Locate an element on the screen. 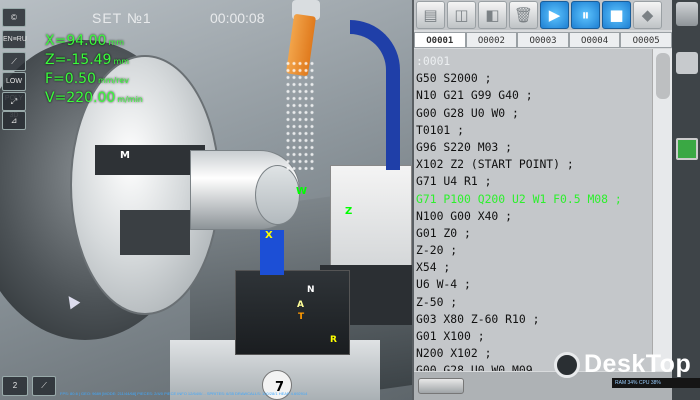 The height and width of the screenshot is (400, 700). new-file-icon: ▤ is located at coordinates (430, 15).